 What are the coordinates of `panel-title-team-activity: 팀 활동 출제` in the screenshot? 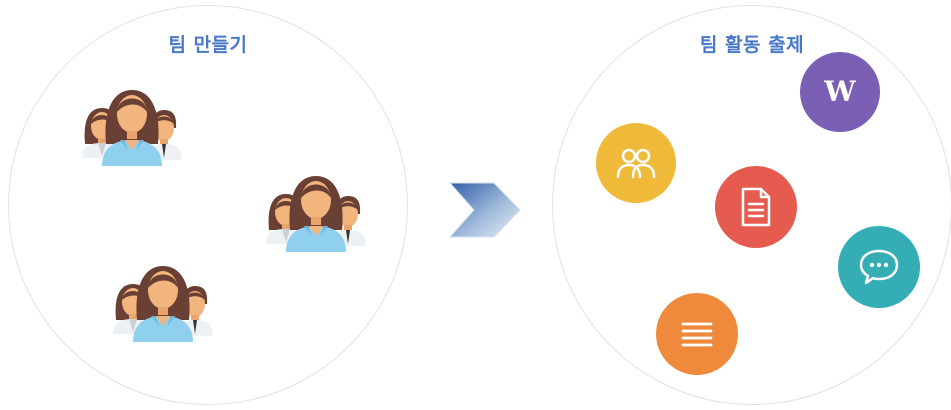 It's located at (752, 45).